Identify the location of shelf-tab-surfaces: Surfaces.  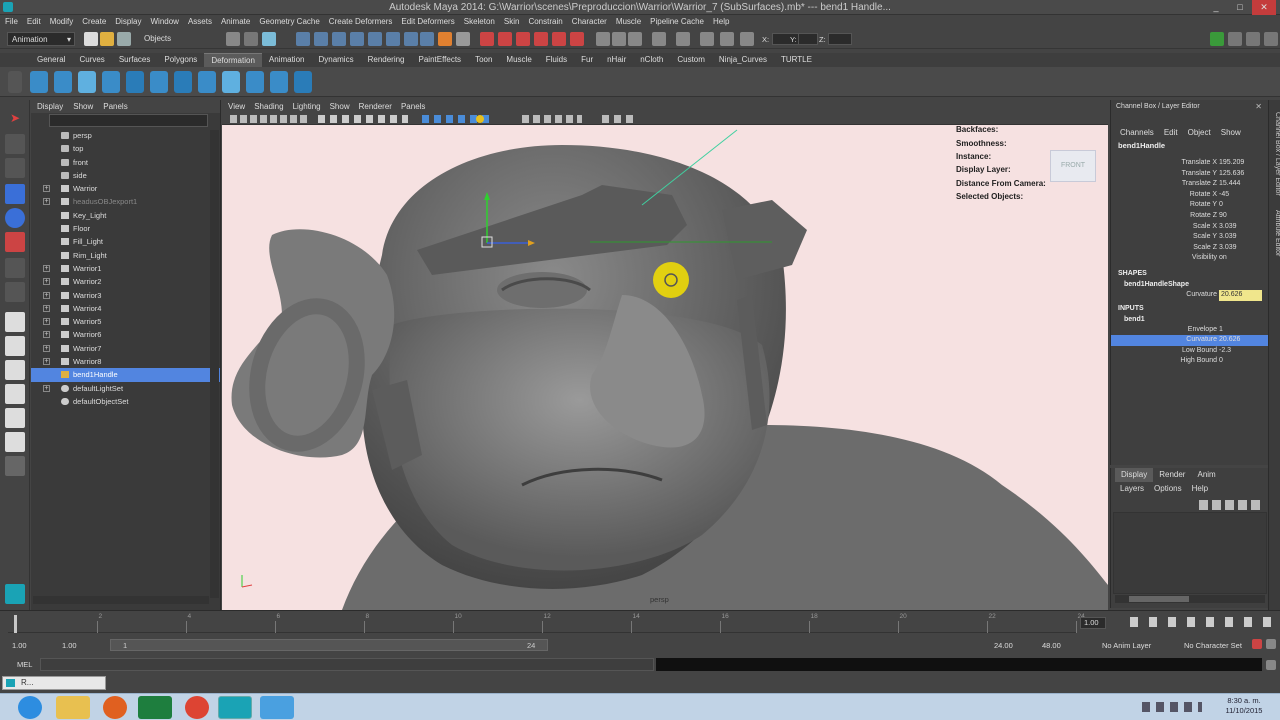
(135, 60).